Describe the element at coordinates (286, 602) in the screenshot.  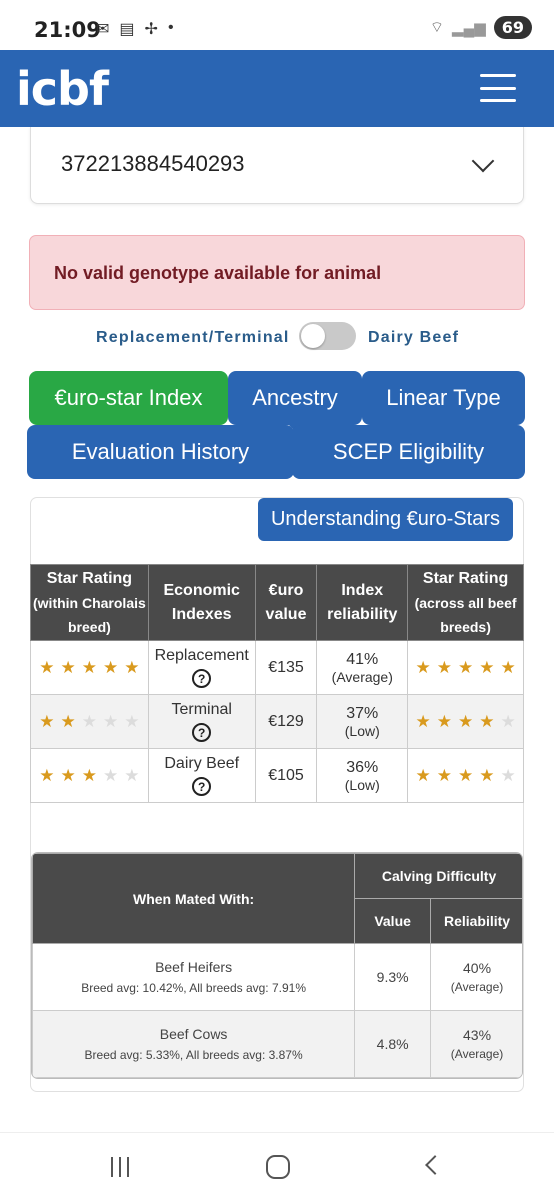
I see `header-euro-value: €uro value` at that location.